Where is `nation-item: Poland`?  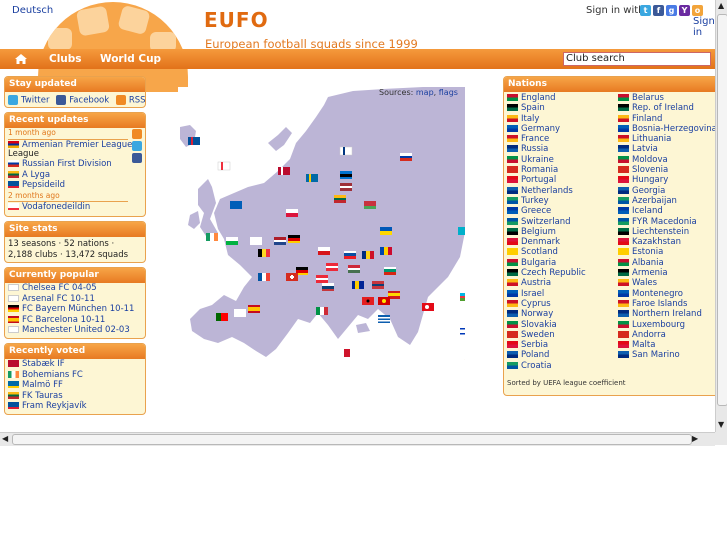
nation-item: Poland is located at coordinates (546, 355).